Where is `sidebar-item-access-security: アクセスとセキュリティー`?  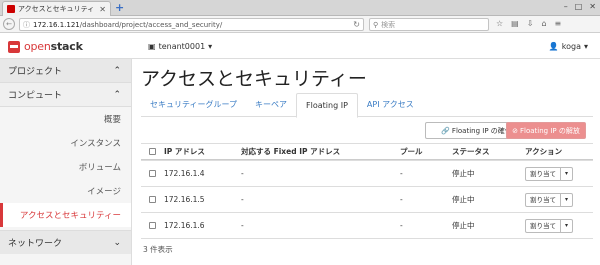
sidebar-item-access-security: アクセスとセキュリティー is located at coordinates (65, 215).